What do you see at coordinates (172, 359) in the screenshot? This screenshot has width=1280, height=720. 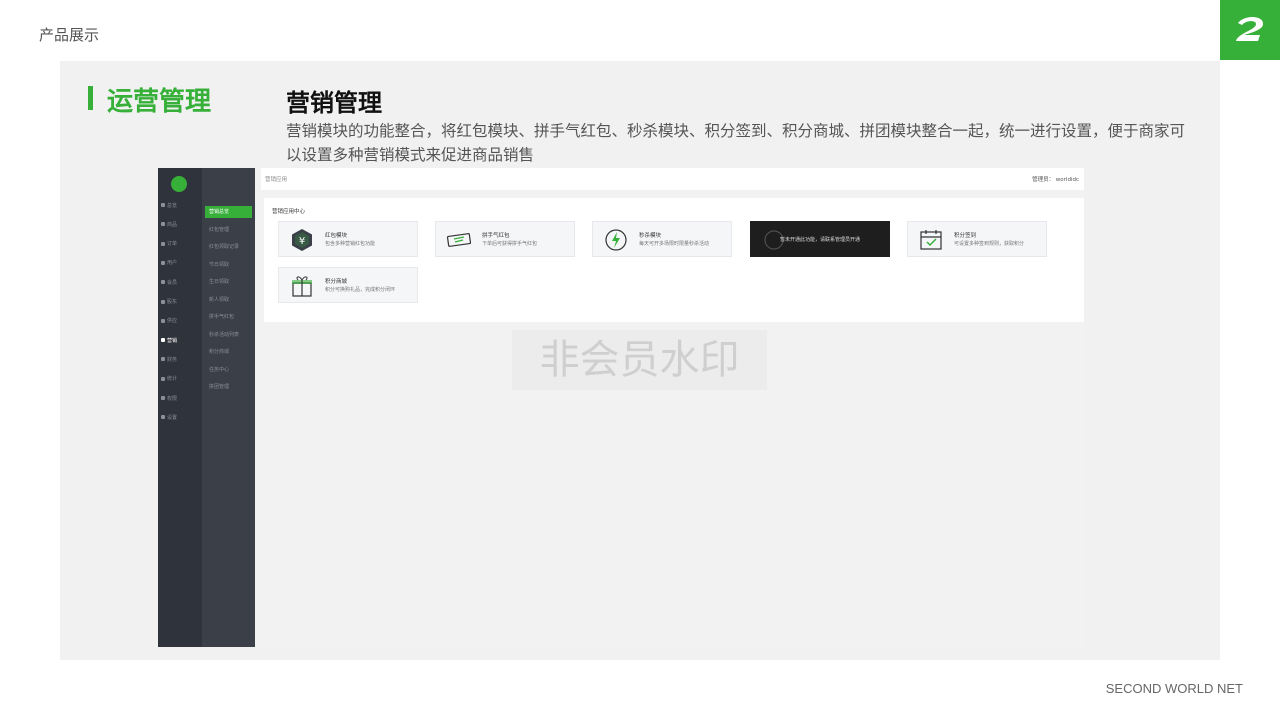 I see `sidebar-item-label: 财务` at bounding box center [172, 359].